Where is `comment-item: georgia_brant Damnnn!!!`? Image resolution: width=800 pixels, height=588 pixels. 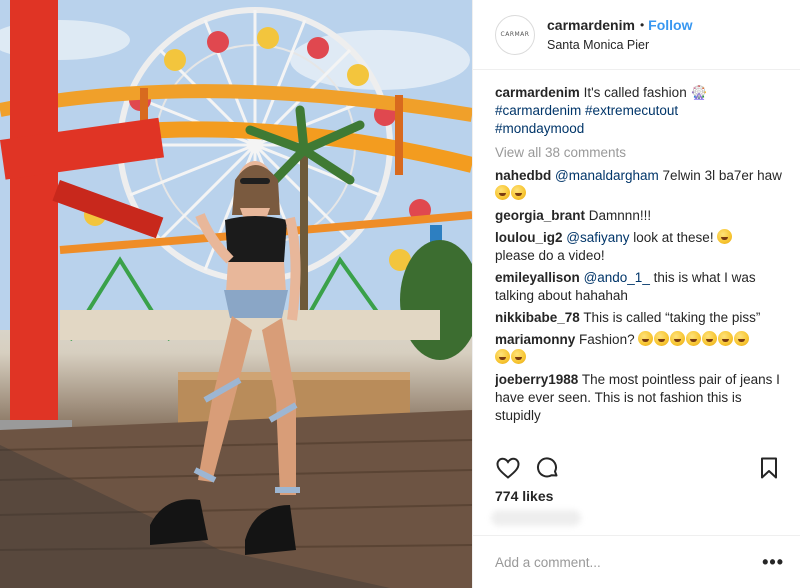 comment-item: georgia_brant Damnnn!!! is located at coordinates (638, 216).